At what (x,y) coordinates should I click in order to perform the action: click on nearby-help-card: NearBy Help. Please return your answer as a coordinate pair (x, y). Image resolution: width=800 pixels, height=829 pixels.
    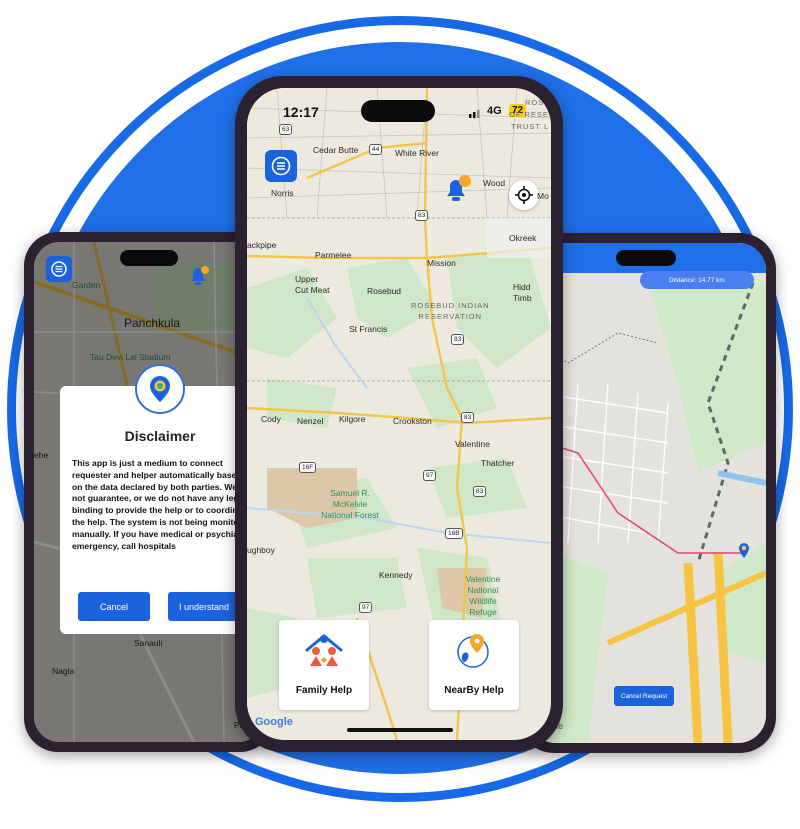
    Looking at the image, I should click on (474, 665).